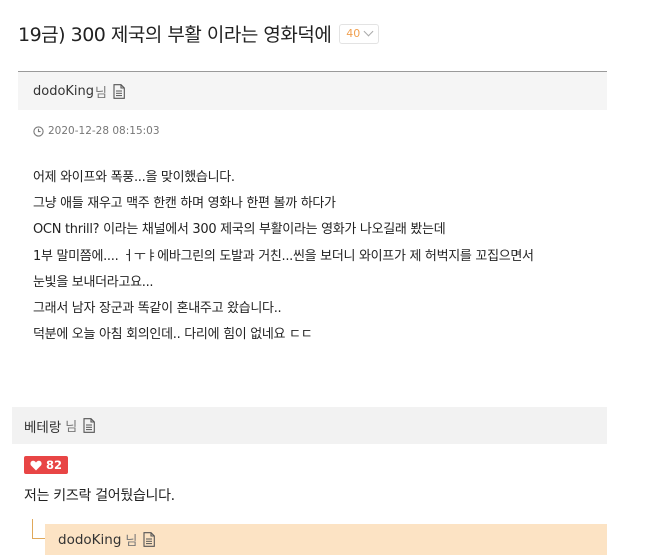 The image size is (648, 555). What do you see at coordinates (89, 540) in the screenshot?
I see `reply-author: dodoKing` at bounding box center [89, 540].